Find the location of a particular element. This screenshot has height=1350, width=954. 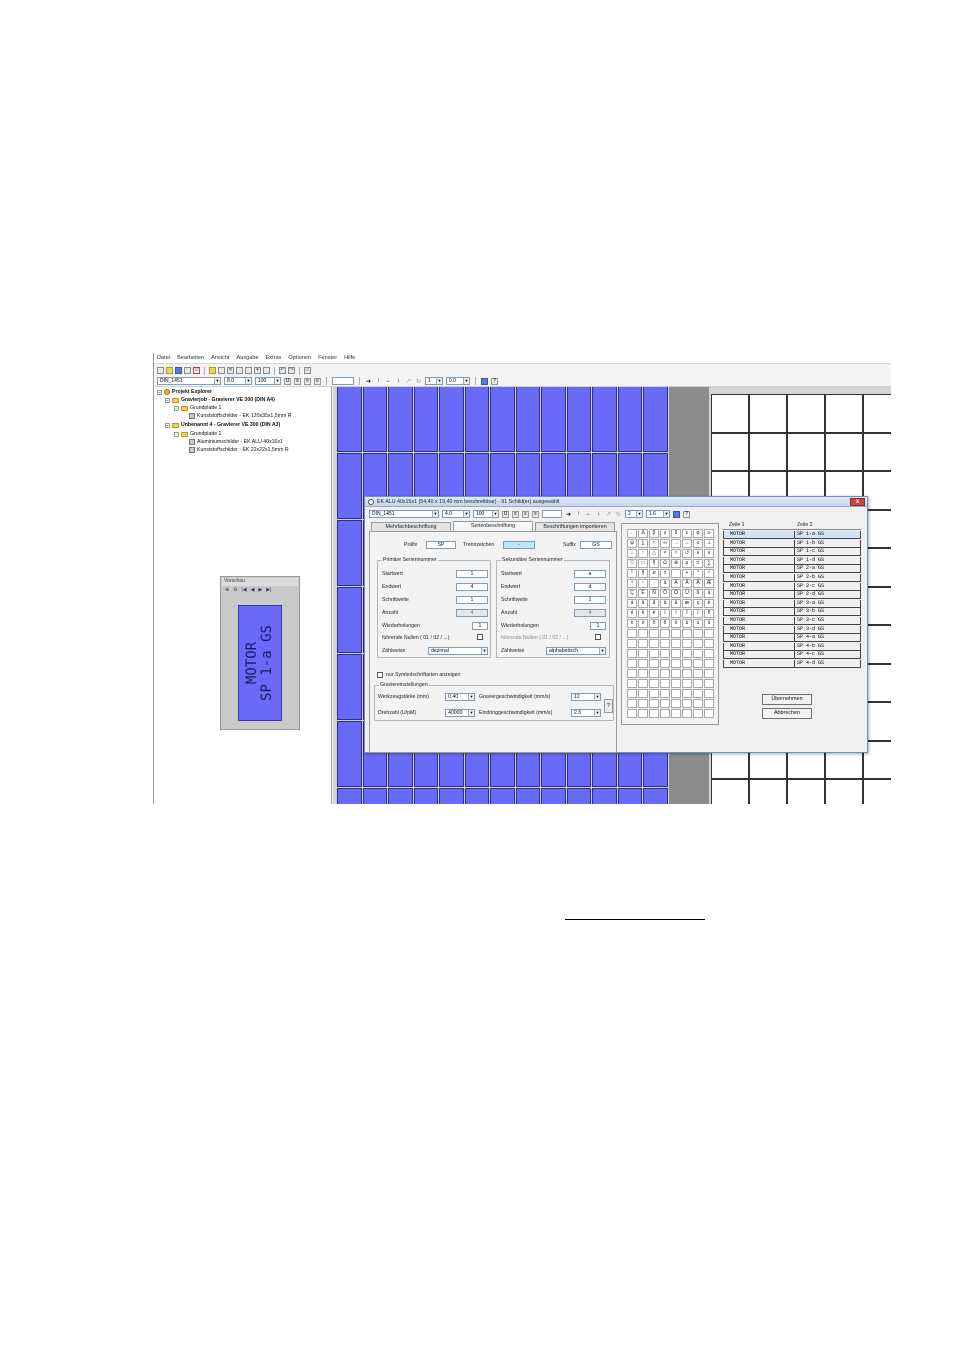

symbol-cell: ≤ is located at coordinates (698, 543).